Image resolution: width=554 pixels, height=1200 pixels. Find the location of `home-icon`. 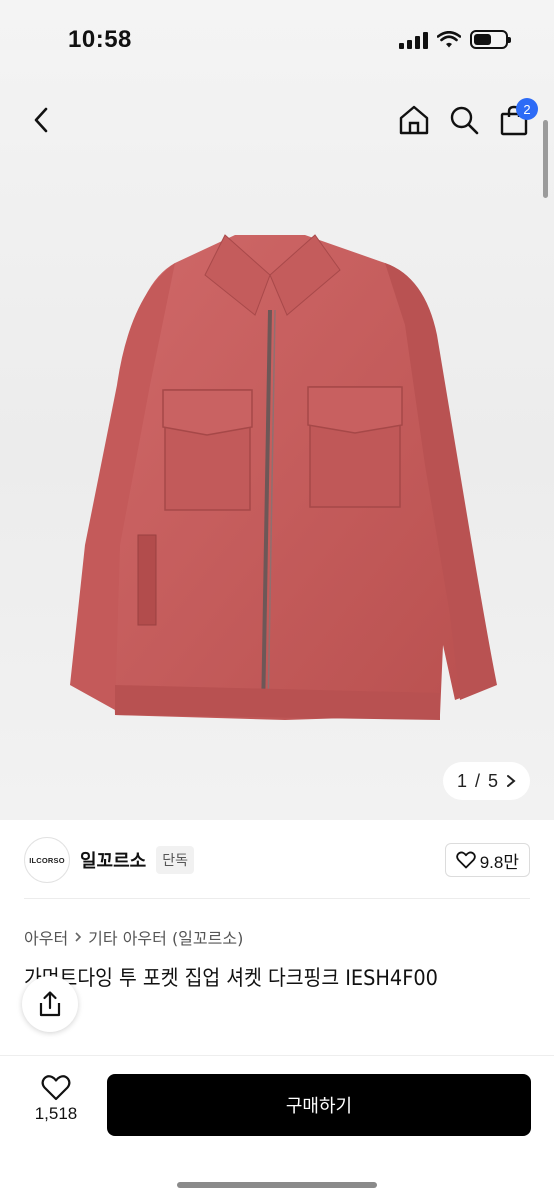

home-icon is located at coordinates (414, 120).